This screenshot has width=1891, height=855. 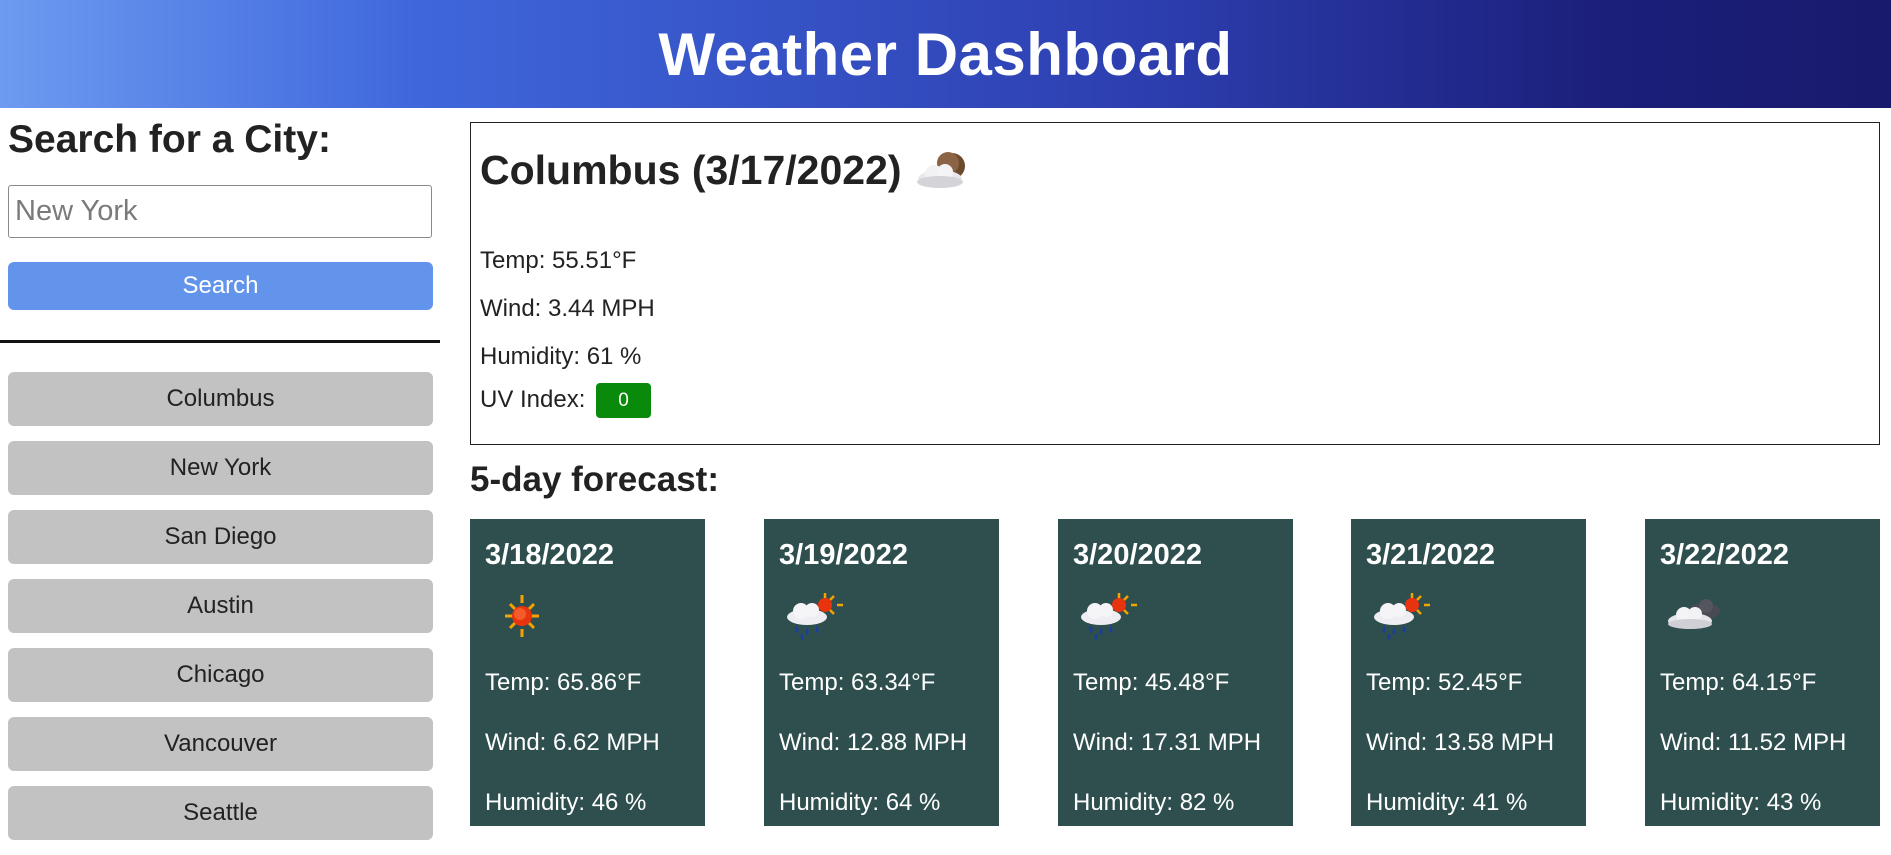 I want to click on current-humidity: Humidity: 61 %, so click(x=561, y=356).